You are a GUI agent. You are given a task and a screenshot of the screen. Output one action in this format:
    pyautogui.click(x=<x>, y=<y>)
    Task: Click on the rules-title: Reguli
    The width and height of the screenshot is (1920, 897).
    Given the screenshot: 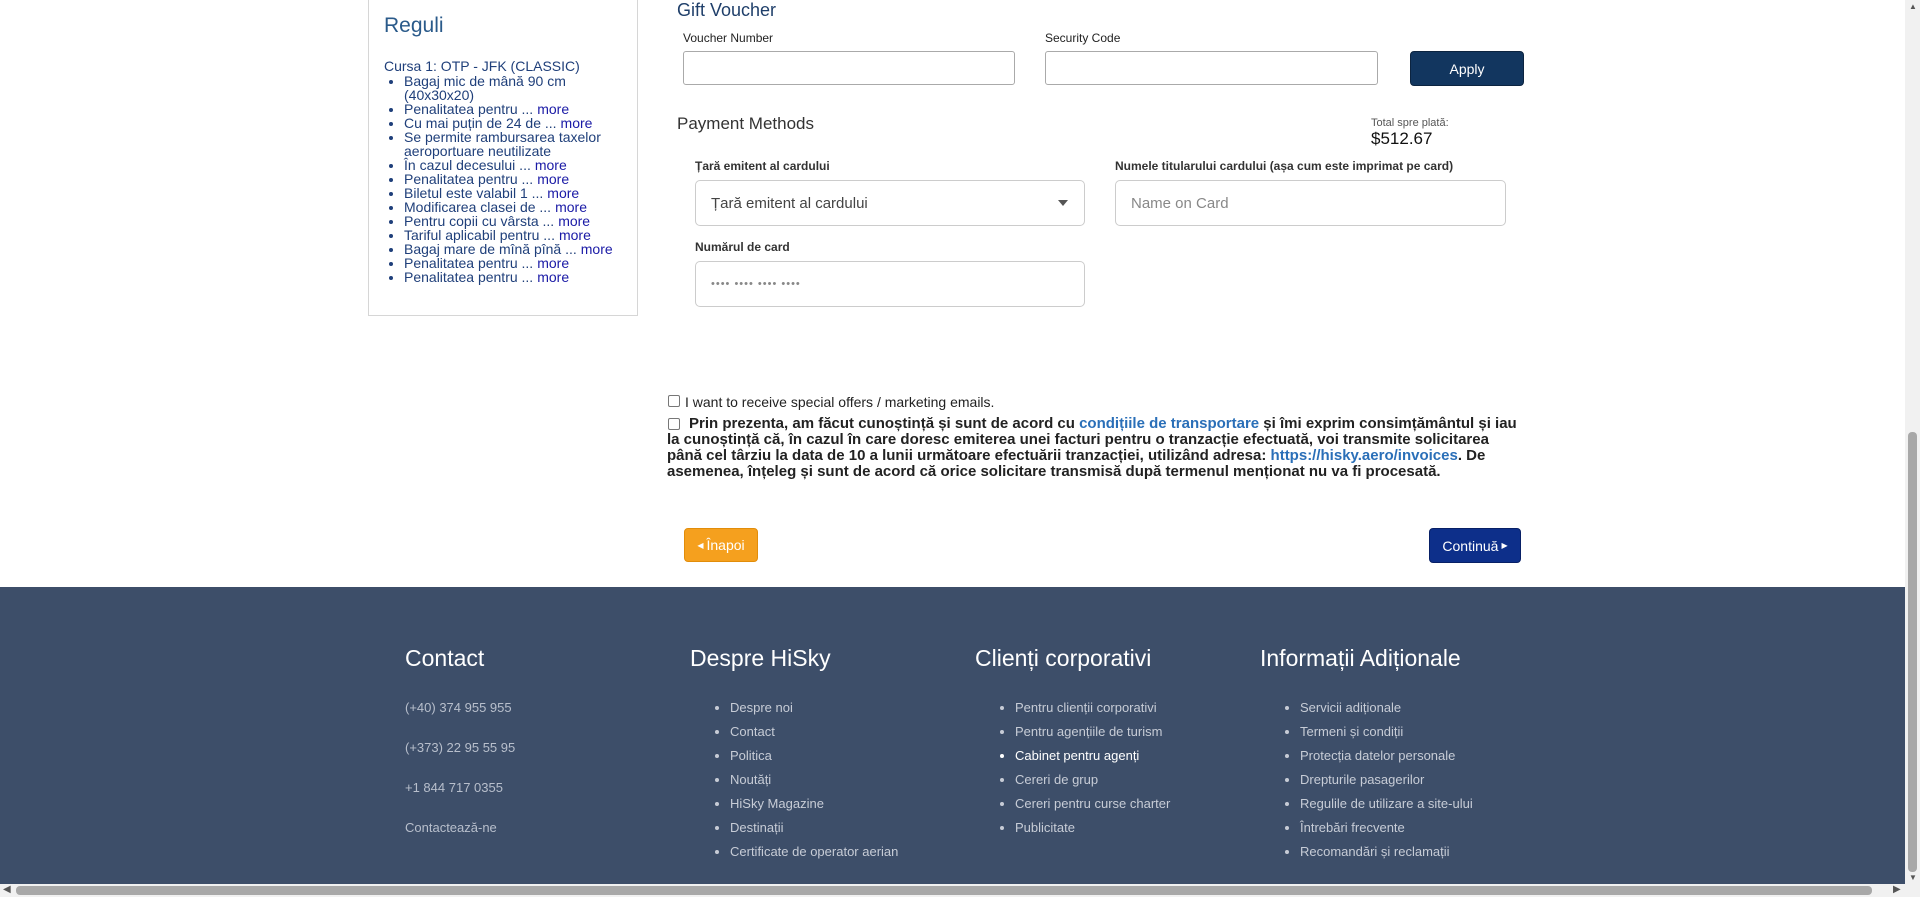 What is the action you would take?
    pyautogui.click(x=414, y=25)
    